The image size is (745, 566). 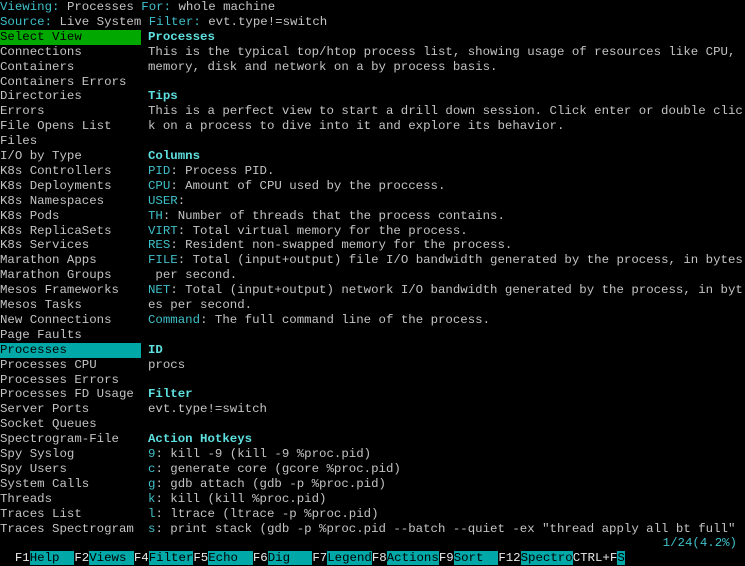 I want to click on fkey-filter-button: F4Filter, so click(x=163, y=557).